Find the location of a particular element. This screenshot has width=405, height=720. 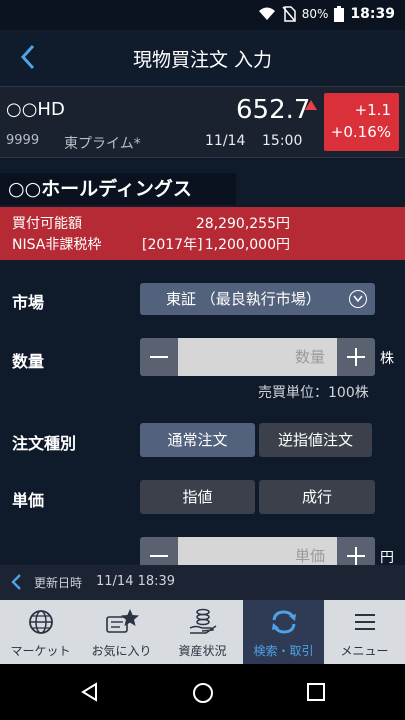

nav-label: 検索・取引 is located at coordinates (283, 651).